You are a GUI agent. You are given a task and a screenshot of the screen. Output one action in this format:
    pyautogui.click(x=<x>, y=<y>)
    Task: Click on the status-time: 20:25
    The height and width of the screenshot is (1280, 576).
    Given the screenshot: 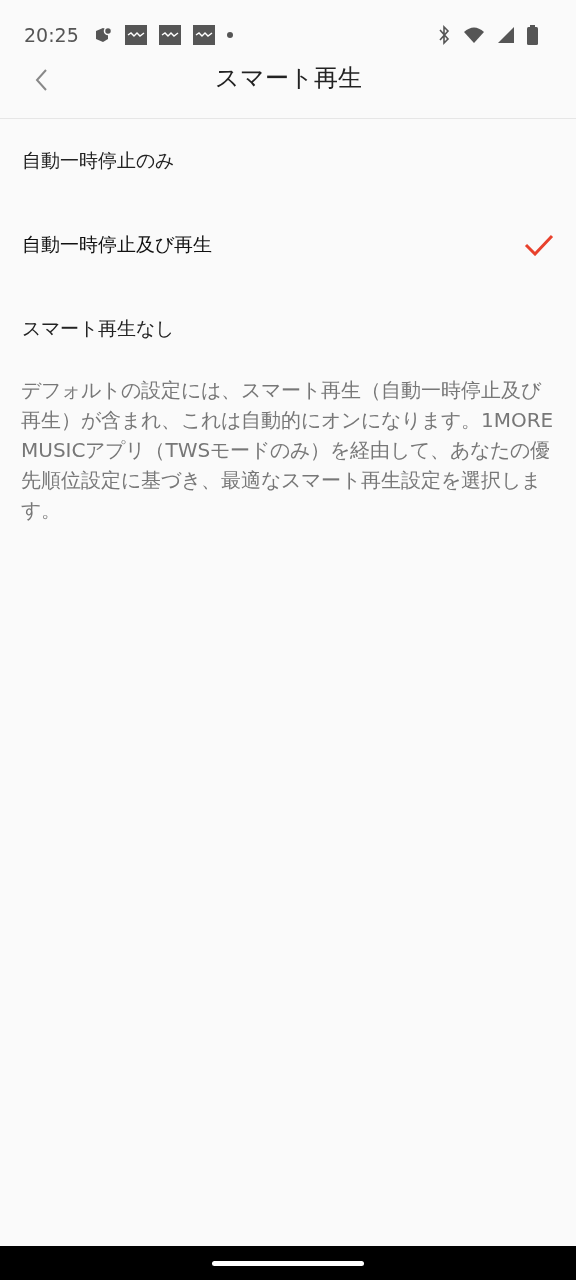 What is the action you would take?
    pyautogui.click(x=51, y=35)
    